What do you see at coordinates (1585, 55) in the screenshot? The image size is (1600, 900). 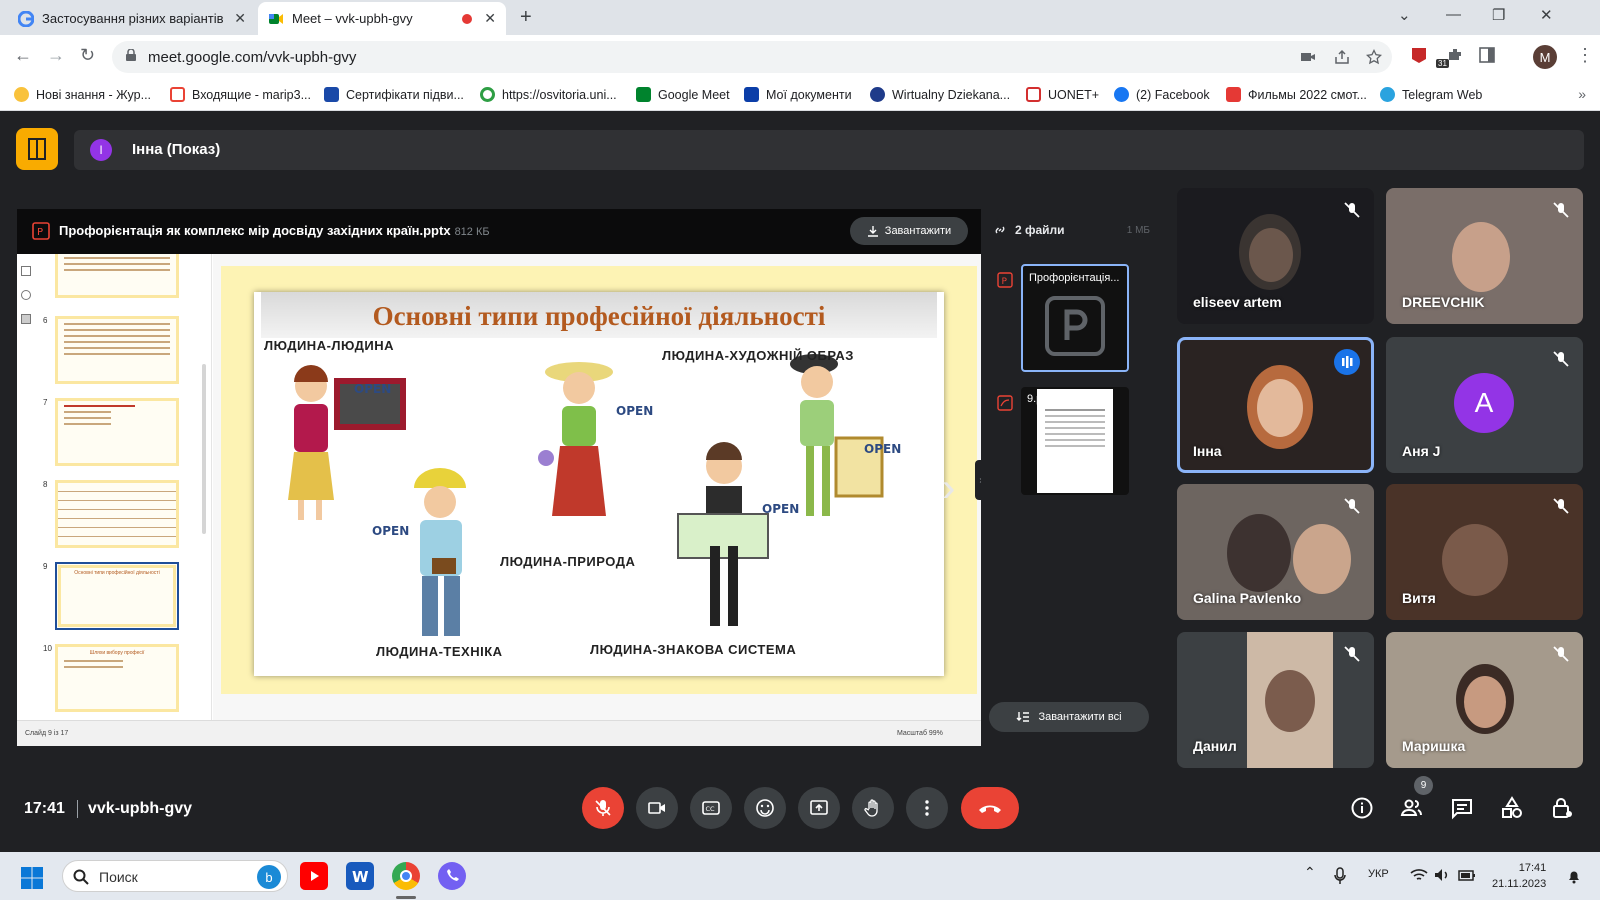 I see `menu-icon: ⋮` at bounding box center [1585, 55].